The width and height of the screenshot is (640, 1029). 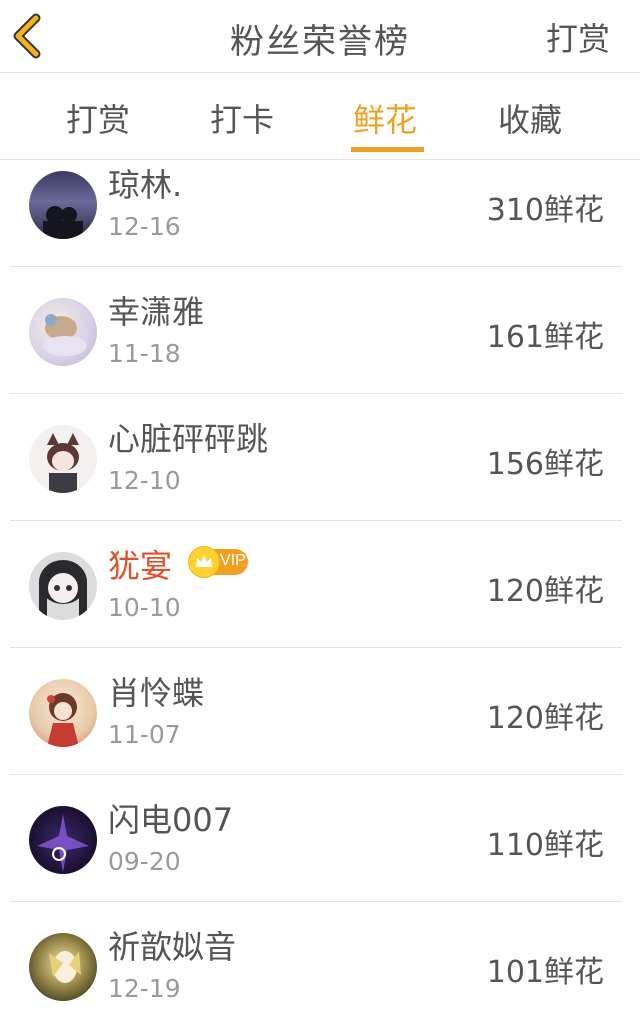 I want to click on fan-name: 幸潇雅, so click(x=156, y=312).